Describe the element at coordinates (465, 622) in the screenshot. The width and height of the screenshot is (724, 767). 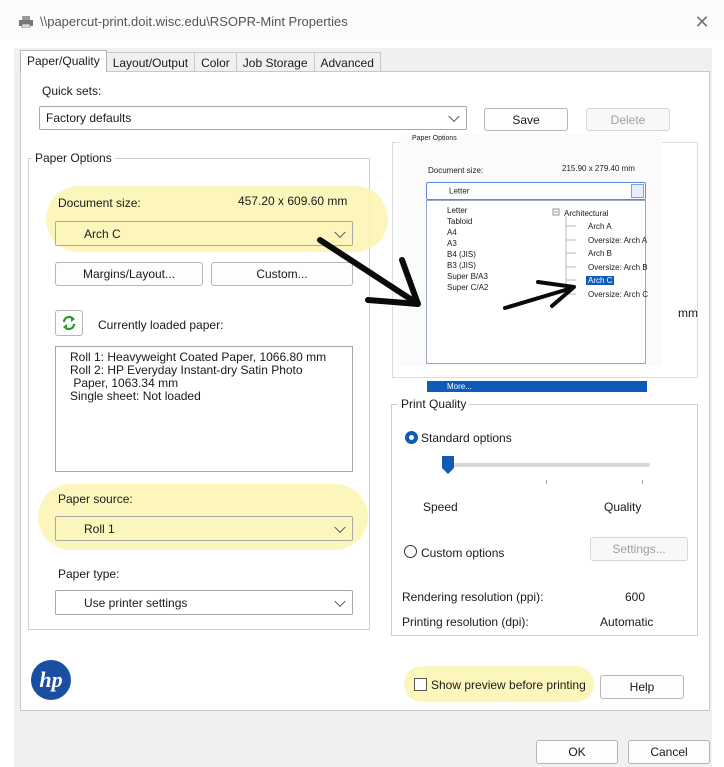
I see `printing-resolution-label: Printing resolution (dpi):` at that location.